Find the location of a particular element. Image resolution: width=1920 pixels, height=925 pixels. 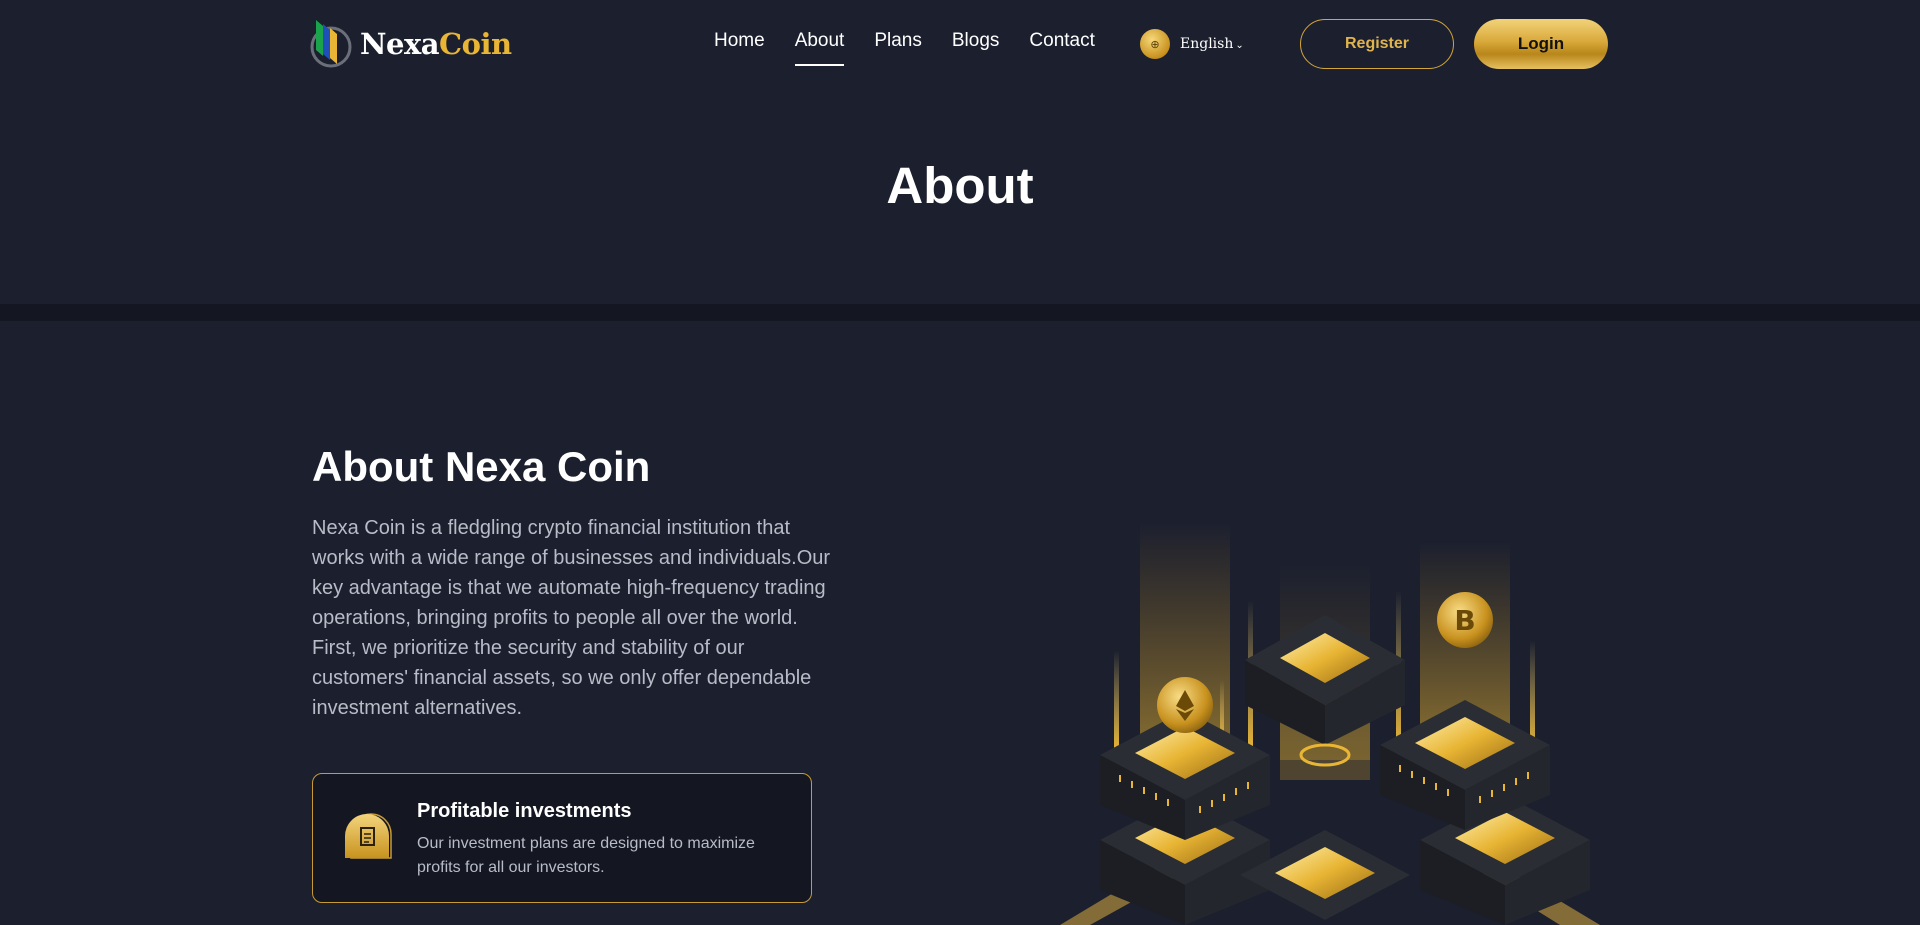

login-button: Login is located at coordinates (1541, 44).